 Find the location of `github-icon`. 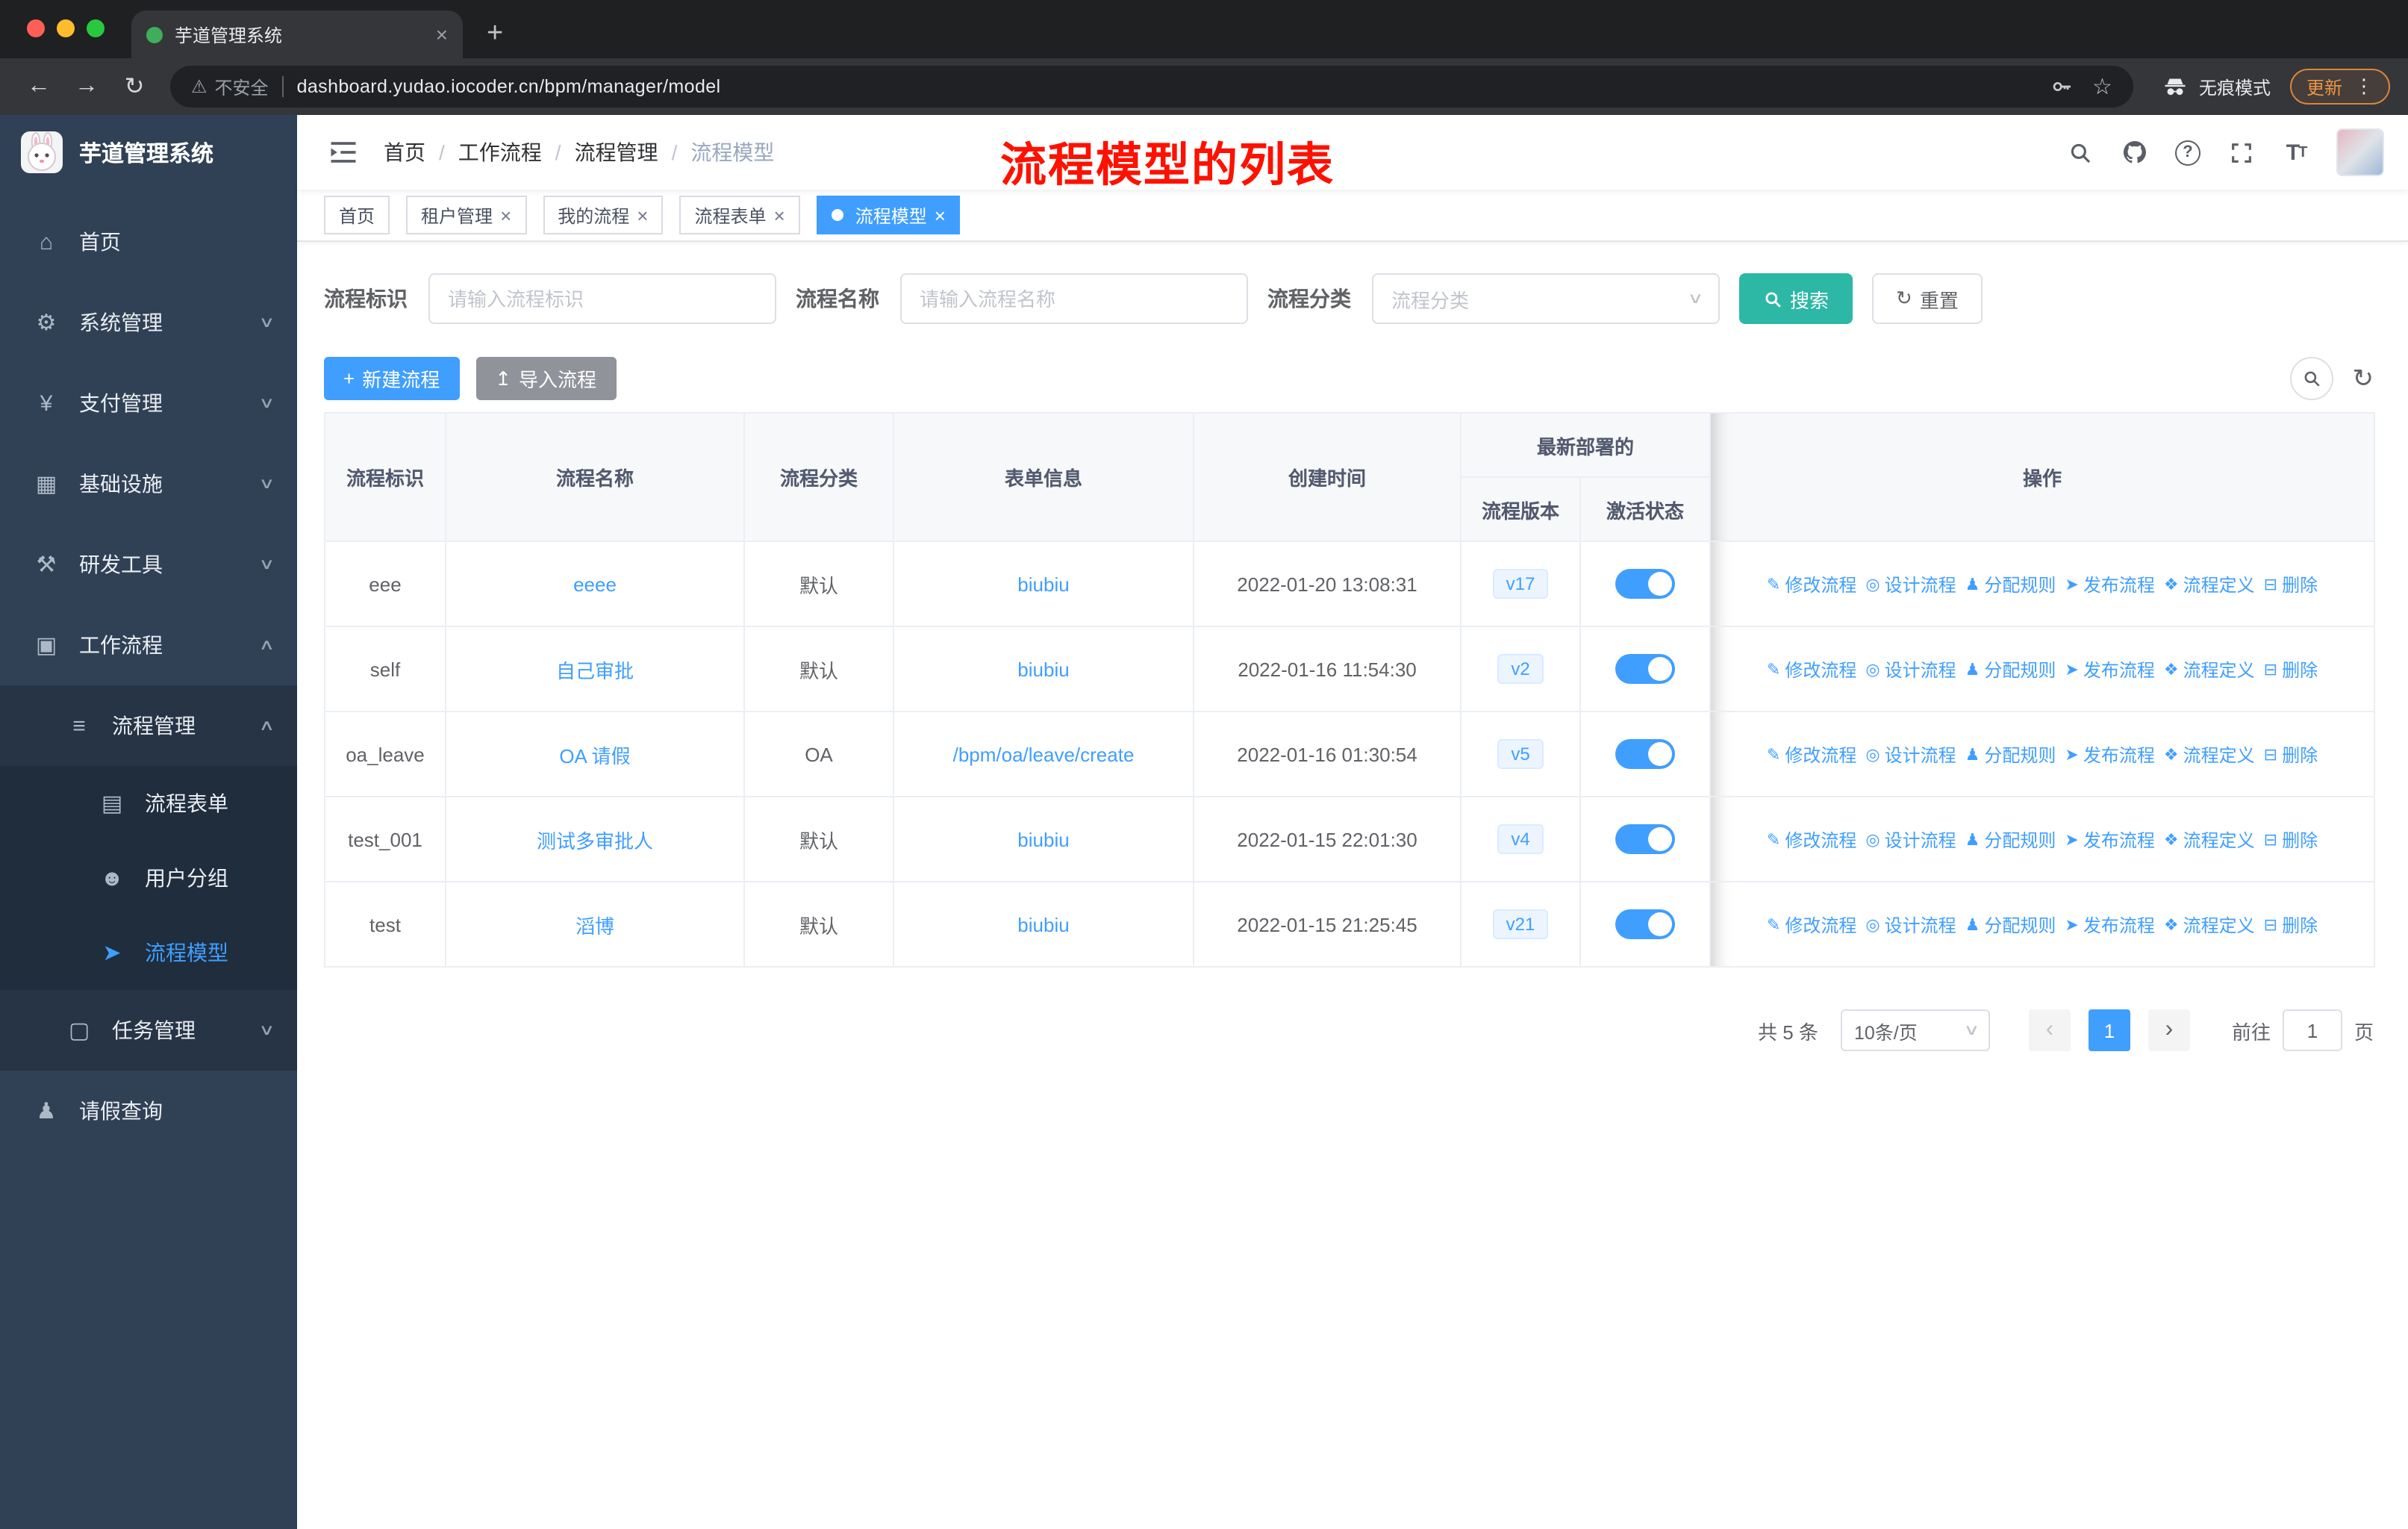

github-icon is located at coordinates (2135, 152).